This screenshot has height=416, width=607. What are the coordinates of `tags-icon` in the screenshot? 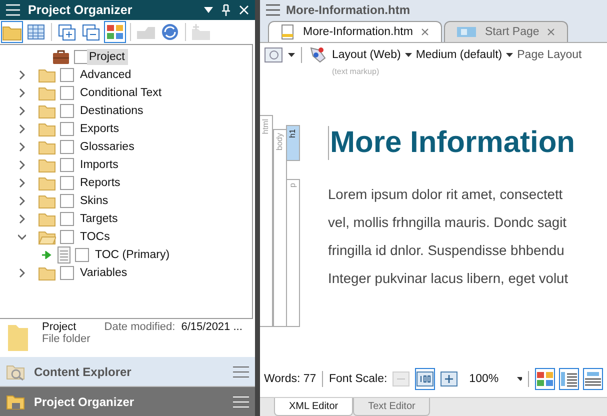 It's located at (318, 55).